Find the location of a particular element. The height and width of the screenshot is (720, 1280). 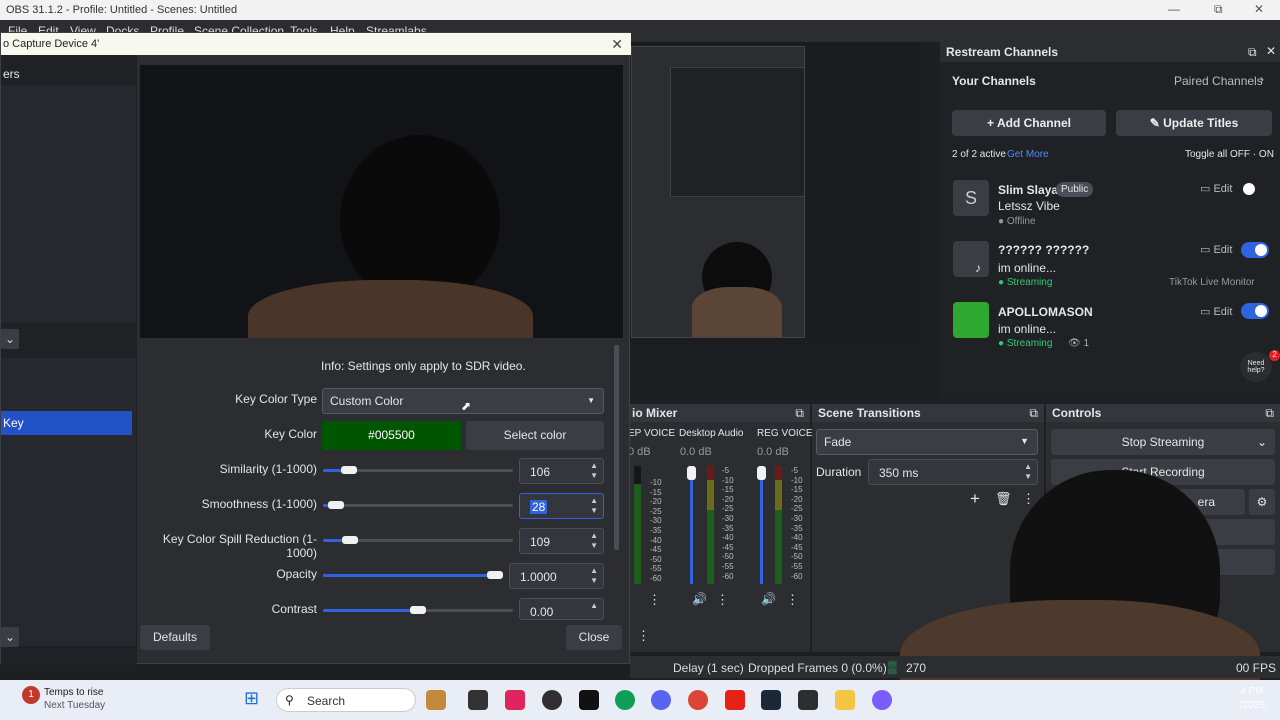

properties-scrollbar is located at coordinates (616, 447).